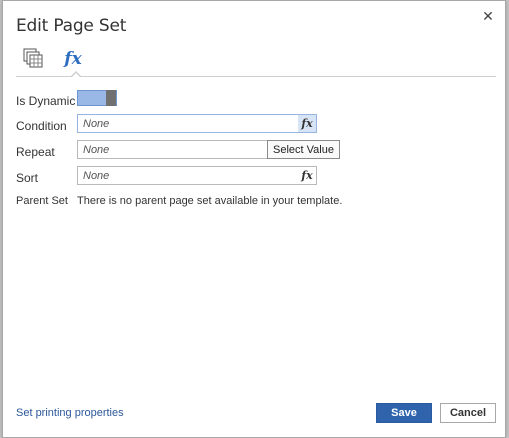 This screenshot has height=438, width=509. Describe the element at coordinates (33, 58) in the screenshot. I see `stacked-pages-icon` at that location.